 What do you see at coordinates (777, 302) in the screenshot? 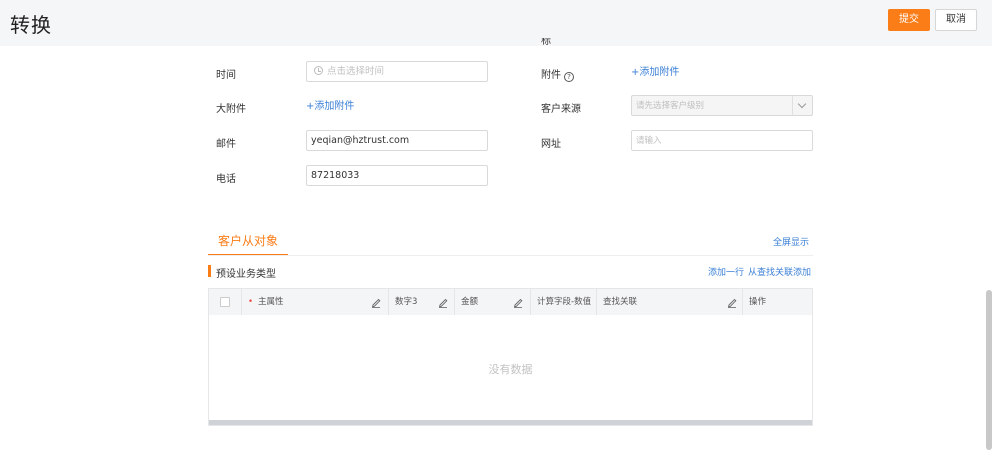
I see `column-action: 操作` at bounding box center [777, 302].